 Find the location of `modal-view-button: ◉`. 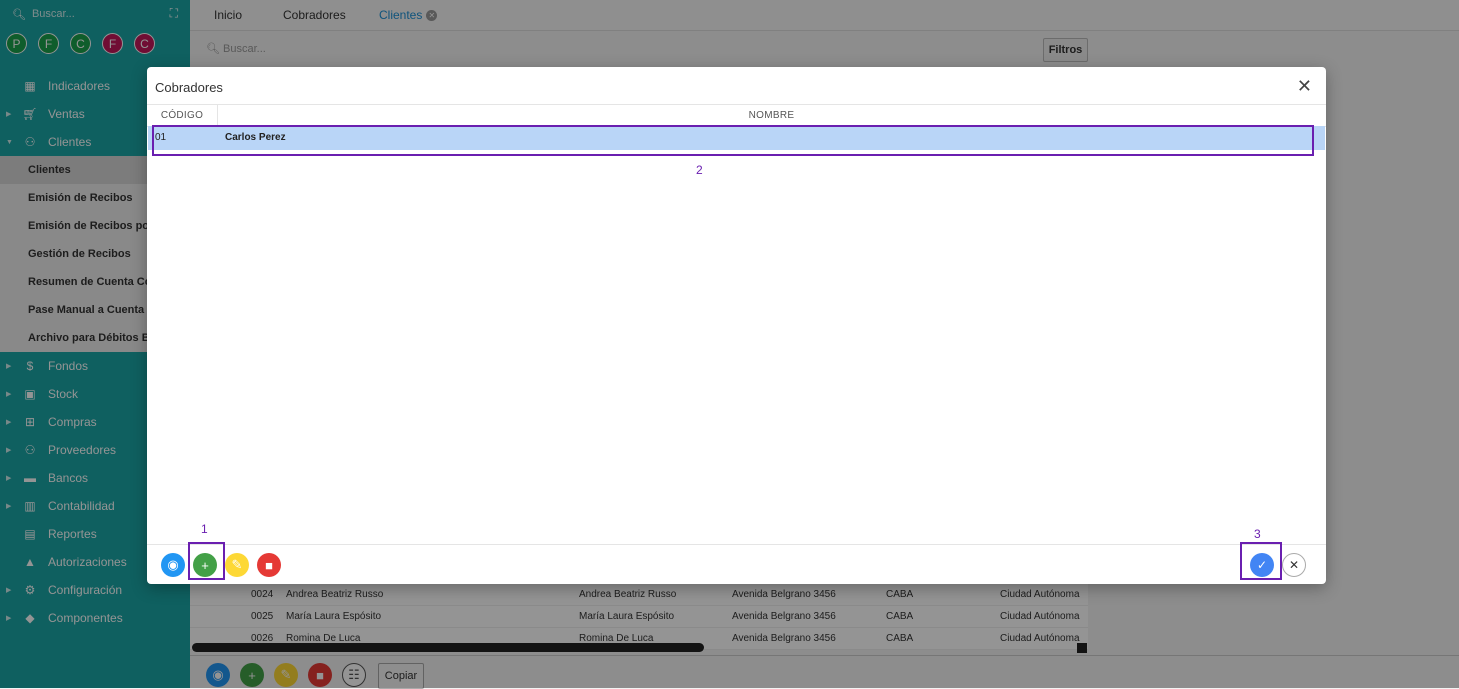

modal-view-button: ◉ is located at coordinates (173, 565).